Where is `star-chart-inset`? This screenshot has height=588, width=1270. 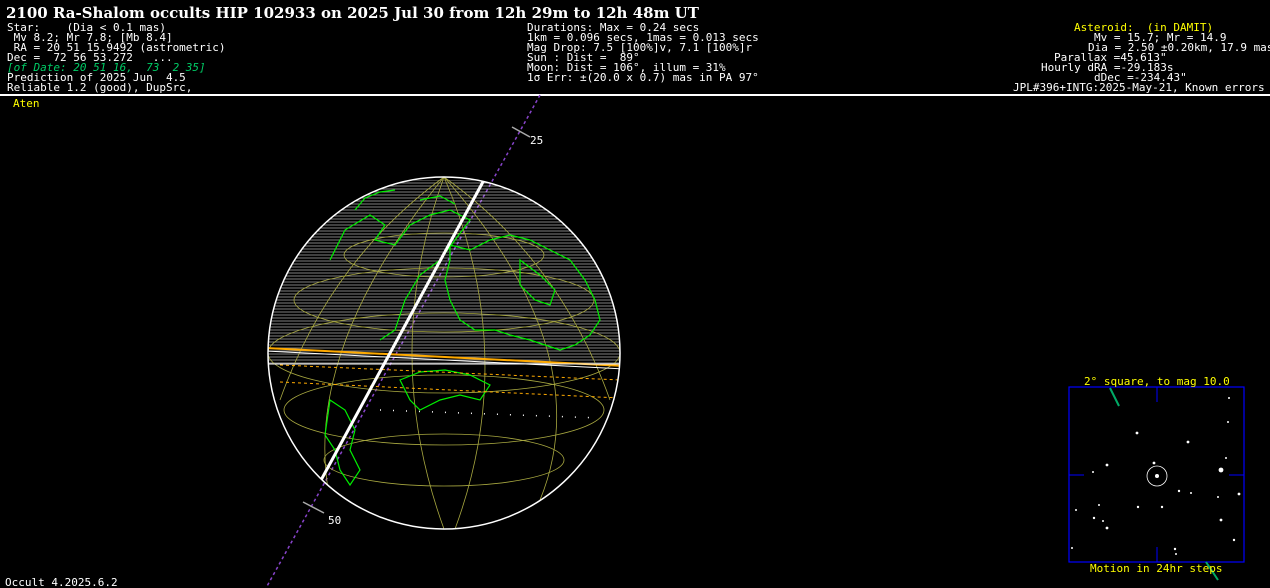
star-chart-inset is located at coordinates (1156, 483).